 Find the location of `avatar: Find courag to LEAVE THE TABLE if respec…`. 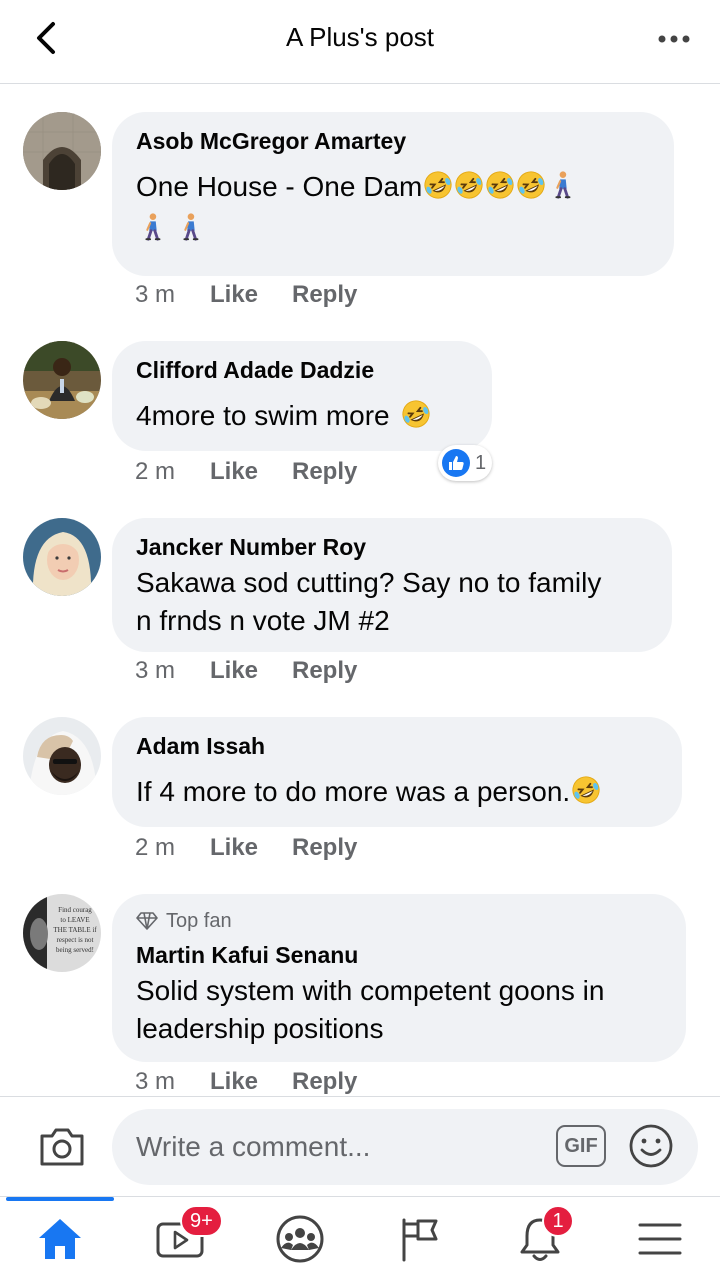

avatar: Find courag to LEAVE THE TABLE if respec… is located at coordinates (62, 933).